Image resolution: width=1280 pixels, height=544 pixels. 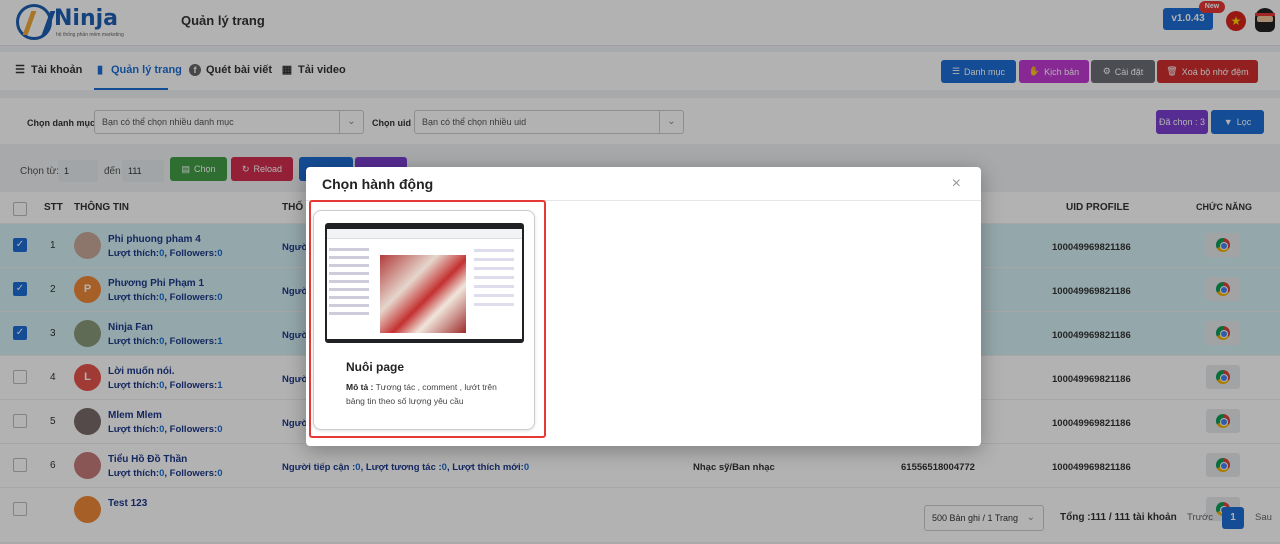 I want to click on close-icon: ×, so click(x=956, y=184).